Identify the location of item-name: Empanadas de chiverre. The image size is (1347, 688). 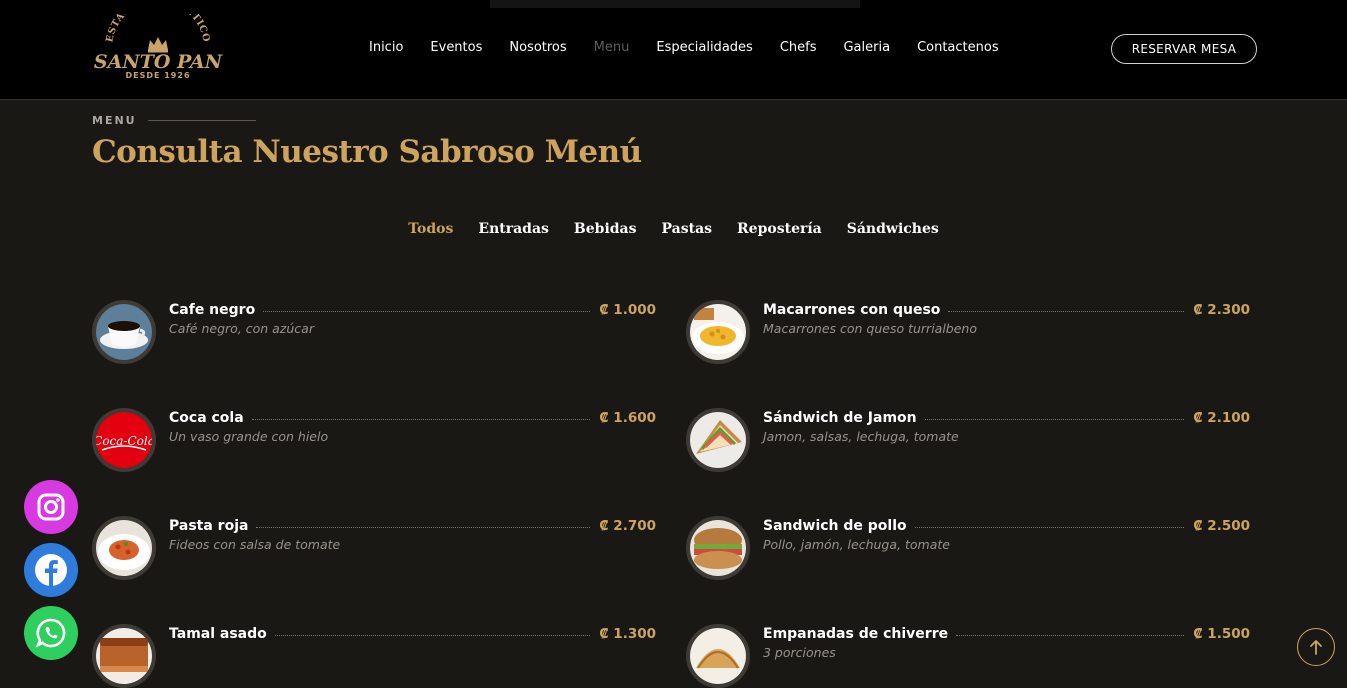
(856, 634).